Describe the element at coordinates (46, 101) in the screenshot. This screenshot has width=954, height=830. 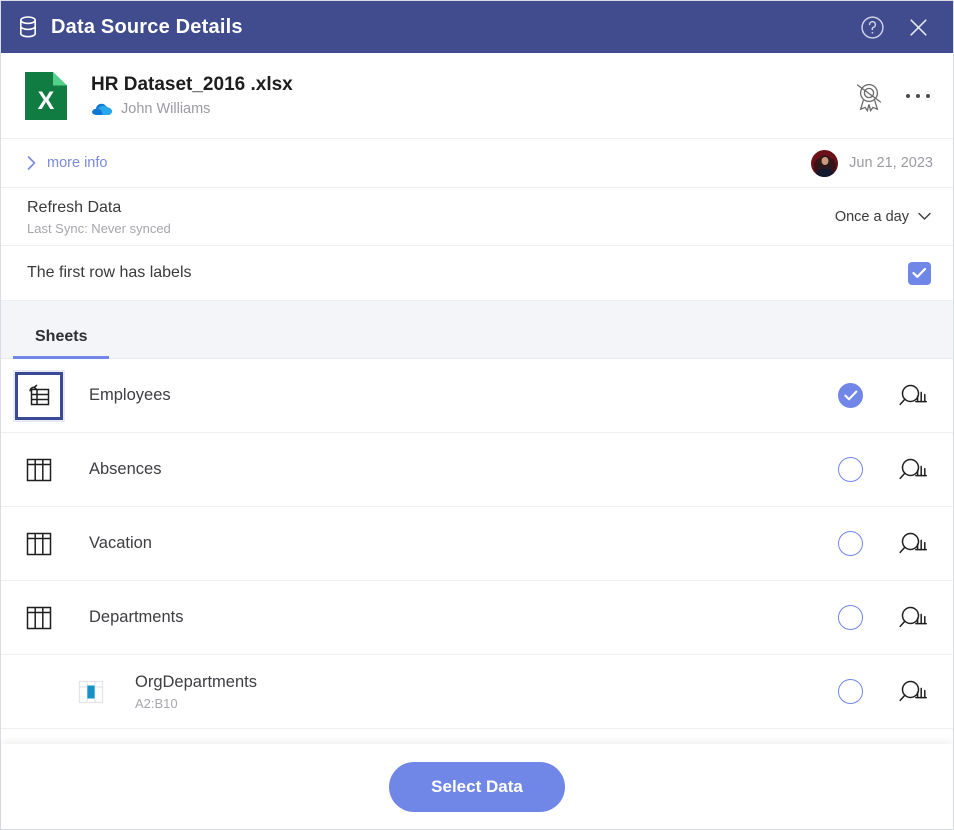
I see `svg-text: X` at that location.